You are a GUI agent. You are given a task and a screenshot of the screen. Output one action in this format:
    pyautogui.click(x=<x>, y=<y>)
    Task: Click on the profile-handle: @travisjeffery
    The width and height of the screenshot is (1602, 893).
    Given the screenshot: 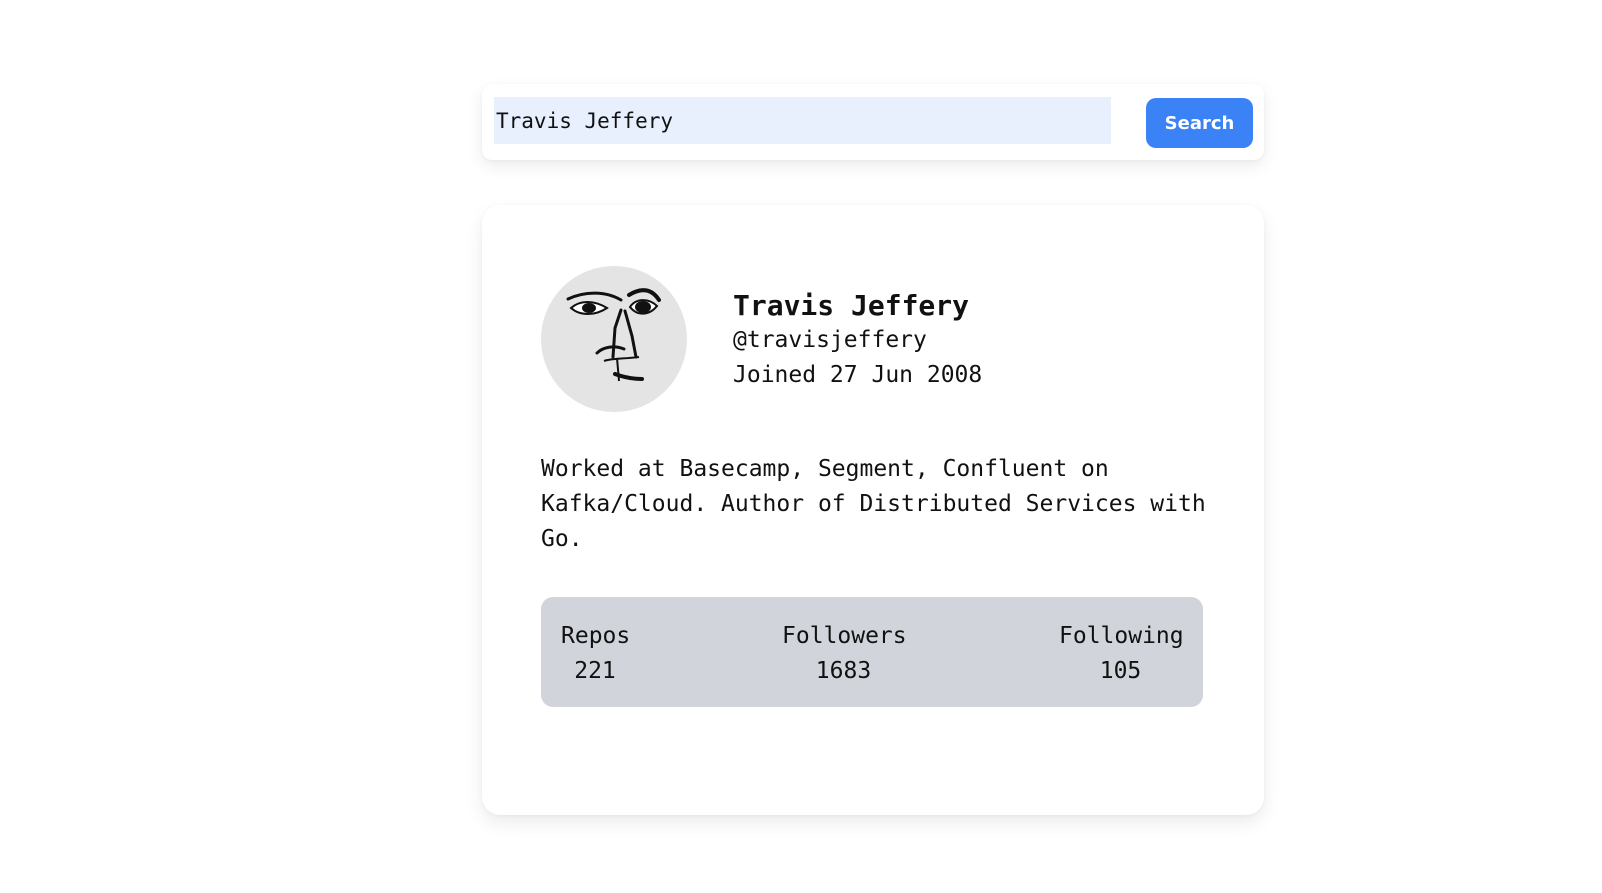 What is the action you would take?
    pyautogui.click(x=830, y=340)
    